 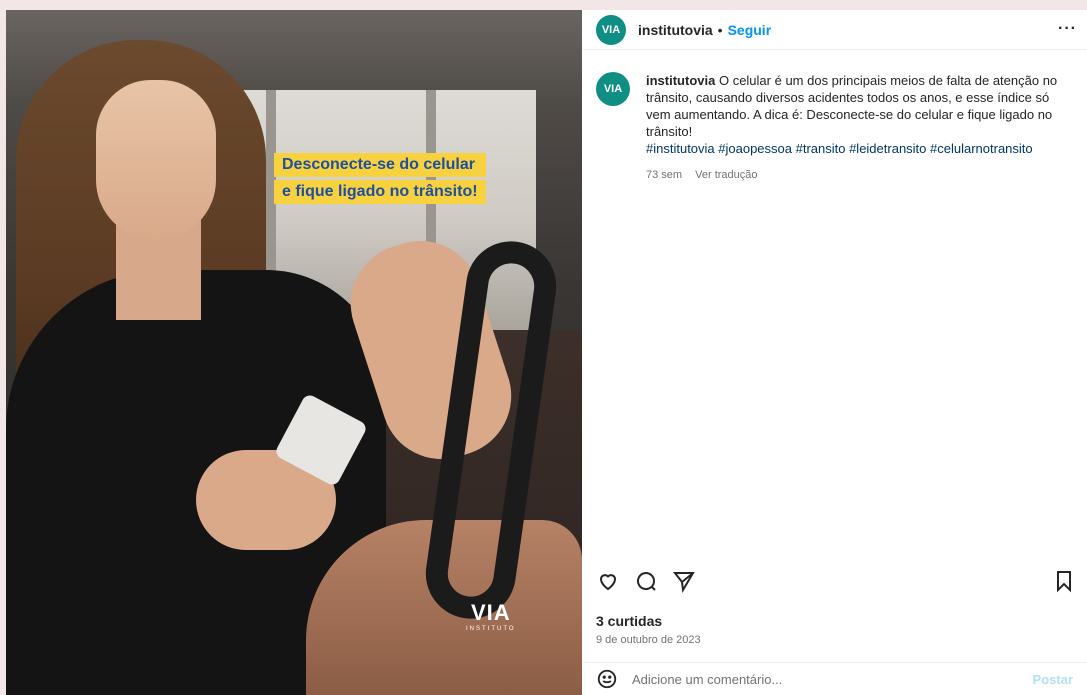 I want to click on headline-line-1: Desconecte-se do celular, so click(x=380, y=165).